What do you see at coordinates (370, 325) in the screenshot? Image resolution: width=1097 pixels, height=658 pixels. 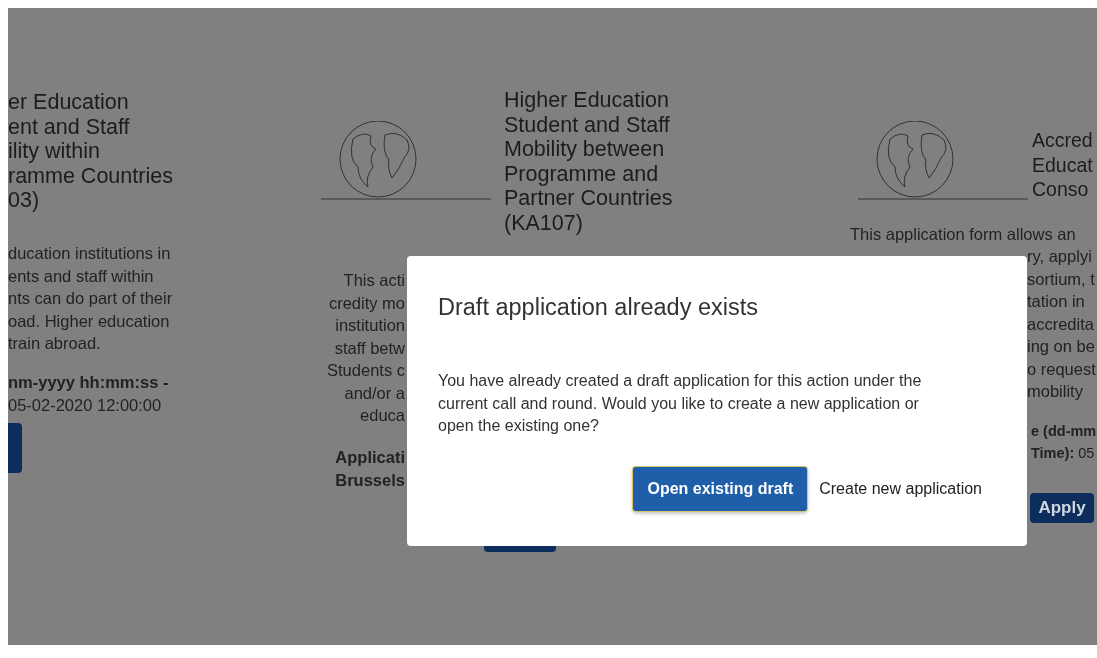 I see `description-line: institution` at bounding box center [370, 325].